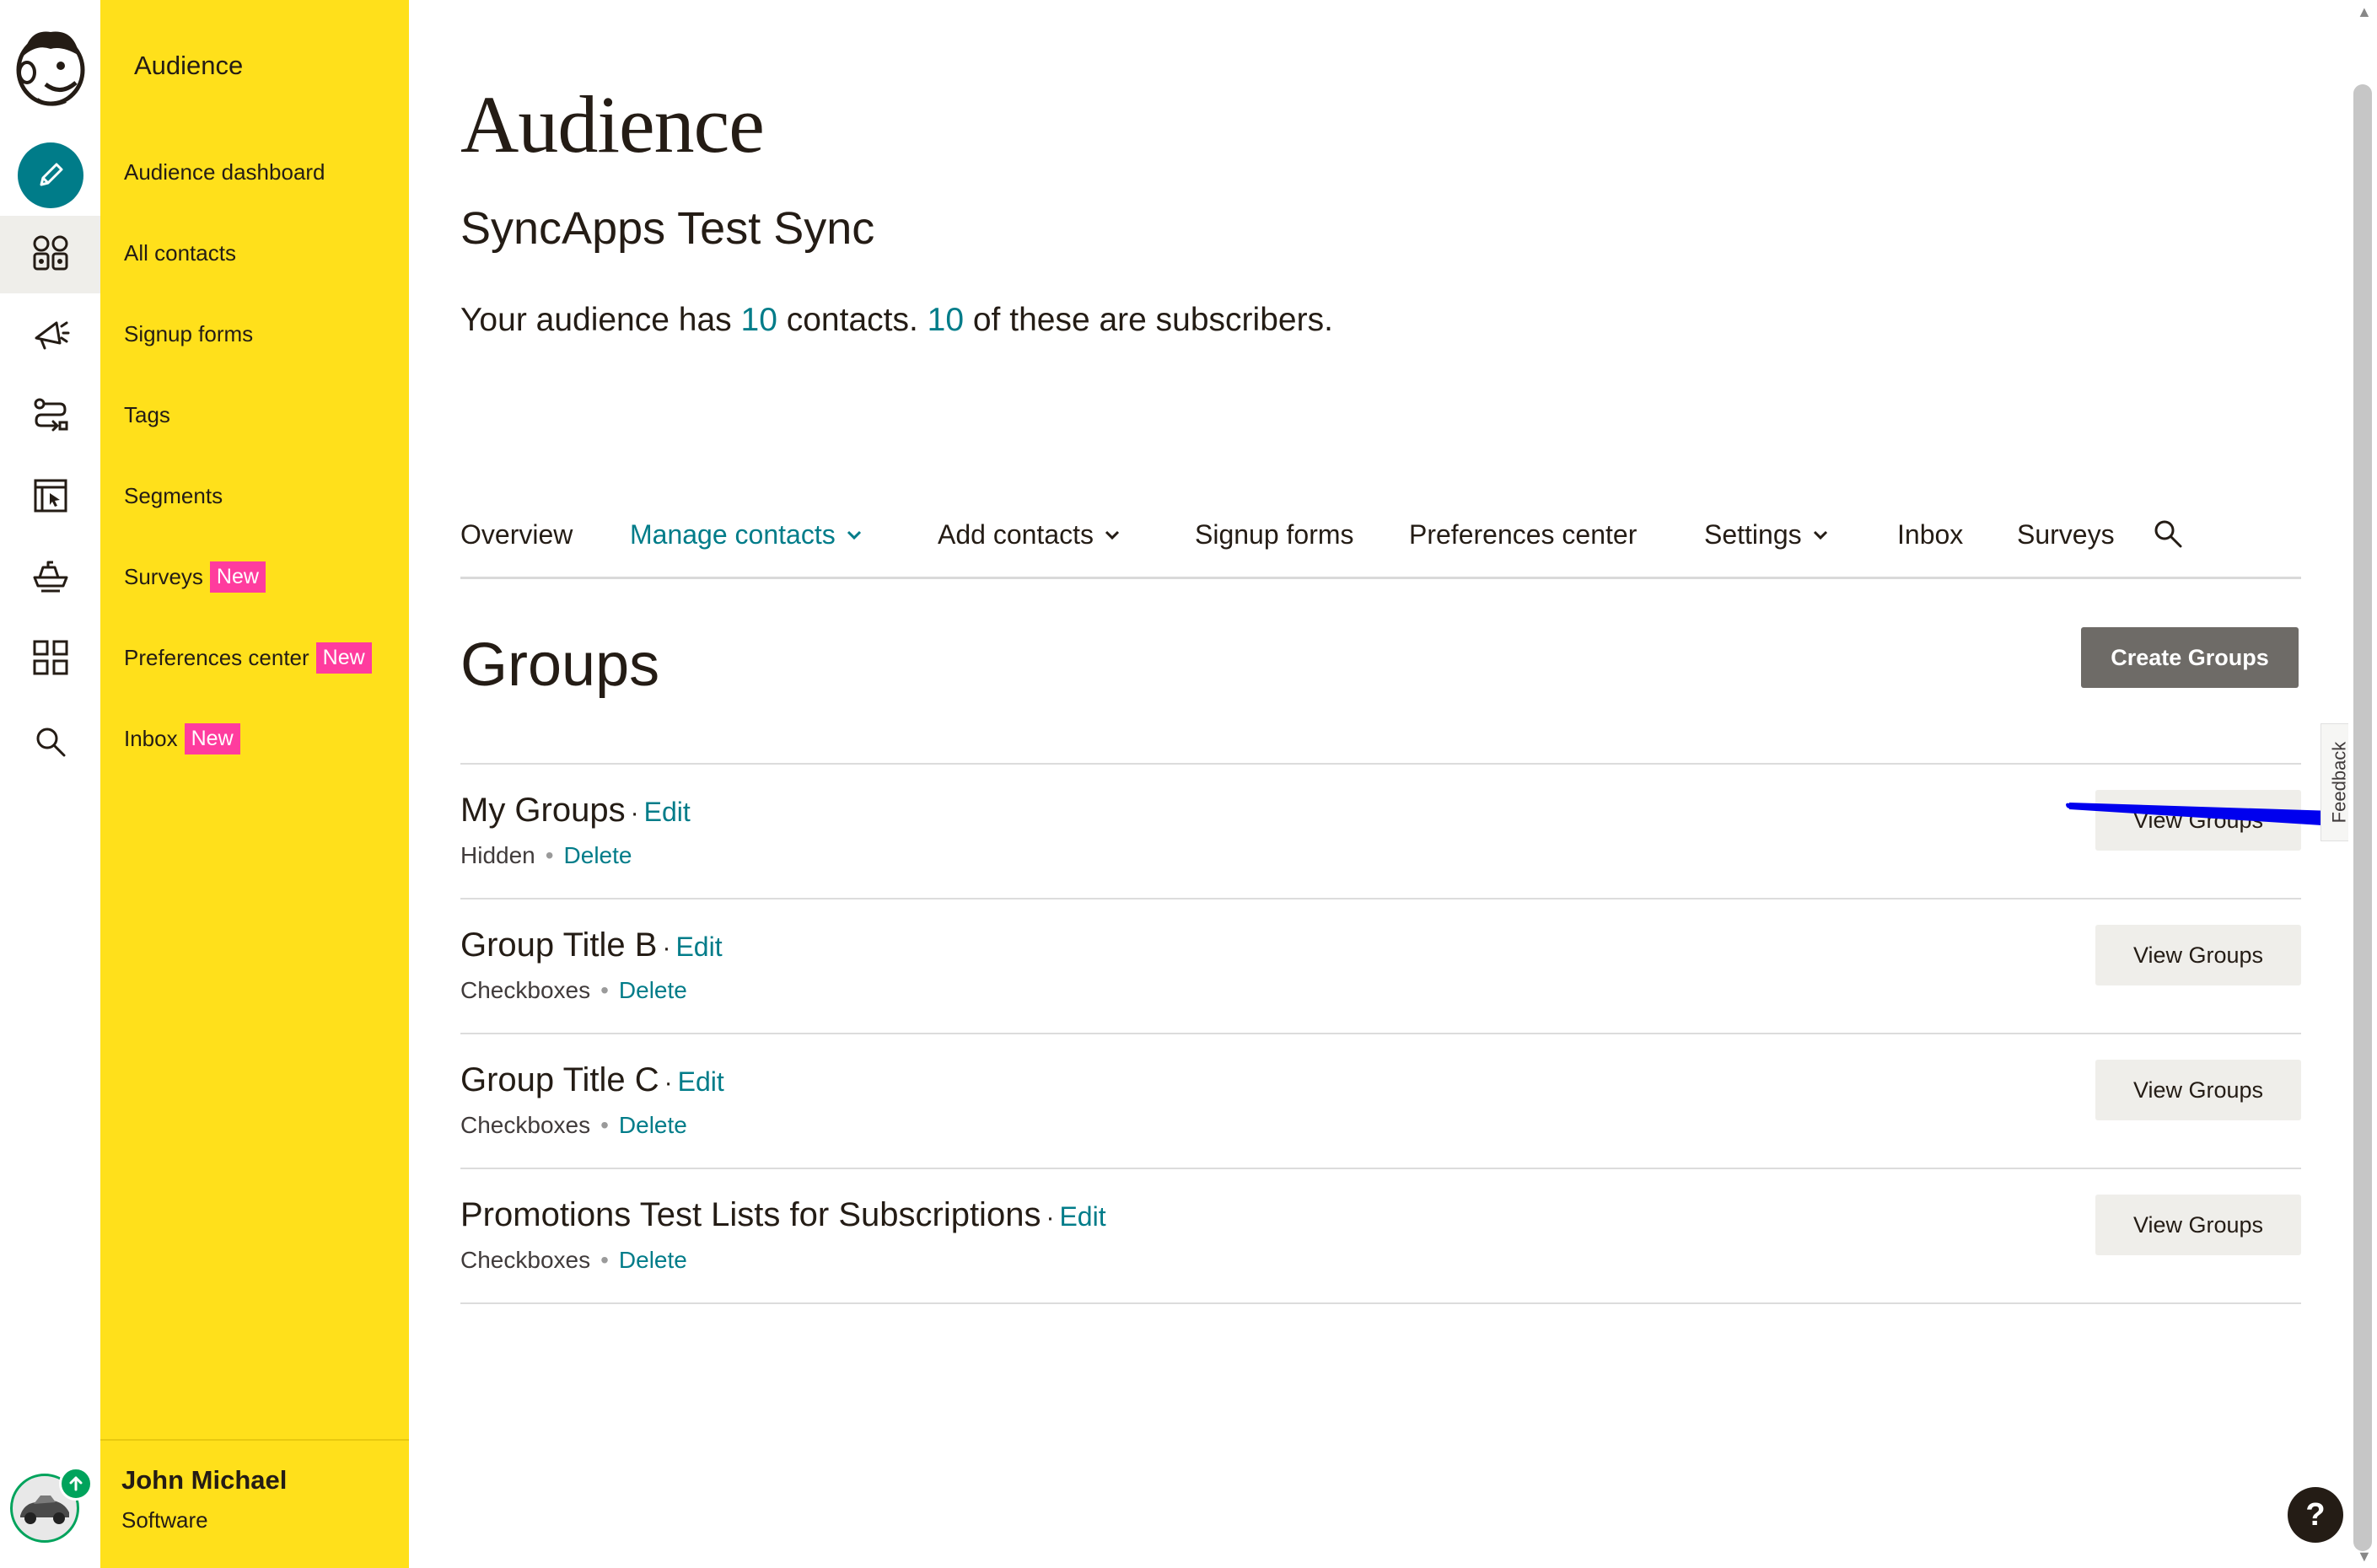  I want to click on tab-label: Overview, so click(516, 534).